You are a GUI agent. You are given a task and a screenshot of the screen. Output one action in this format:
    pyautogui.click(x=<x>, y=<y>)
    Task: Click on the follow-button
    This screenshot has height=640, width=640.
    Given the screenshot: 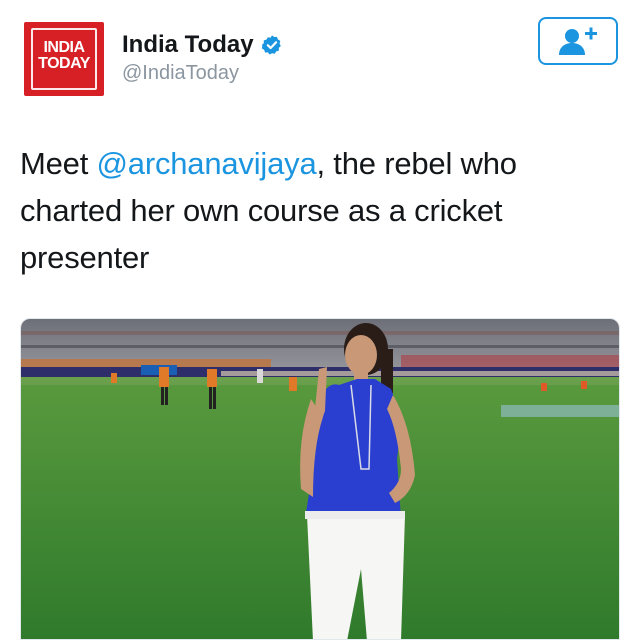 What is the action you would take?
    pyautogui.click(x=578, y=41)
    